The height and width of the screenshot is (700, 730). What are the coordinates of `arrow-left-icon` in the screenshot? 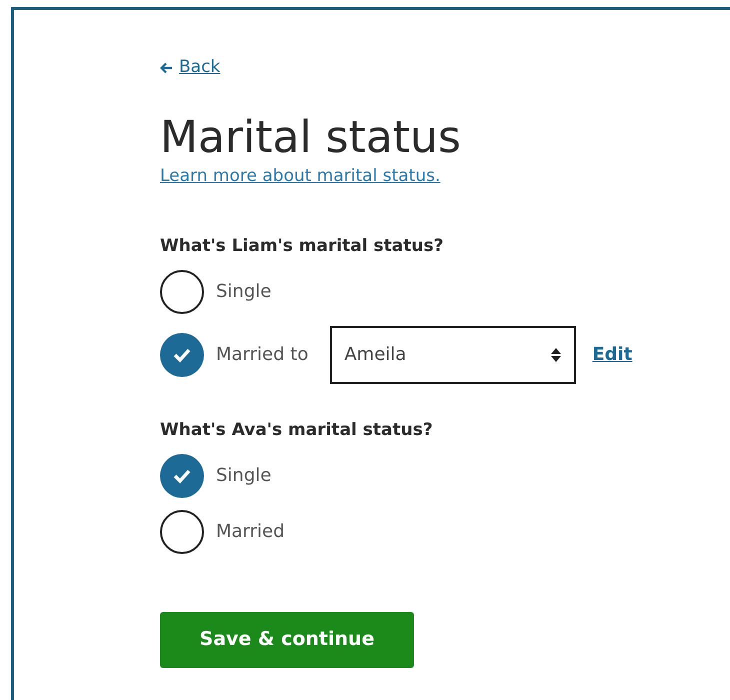 It's located at (166, 68).